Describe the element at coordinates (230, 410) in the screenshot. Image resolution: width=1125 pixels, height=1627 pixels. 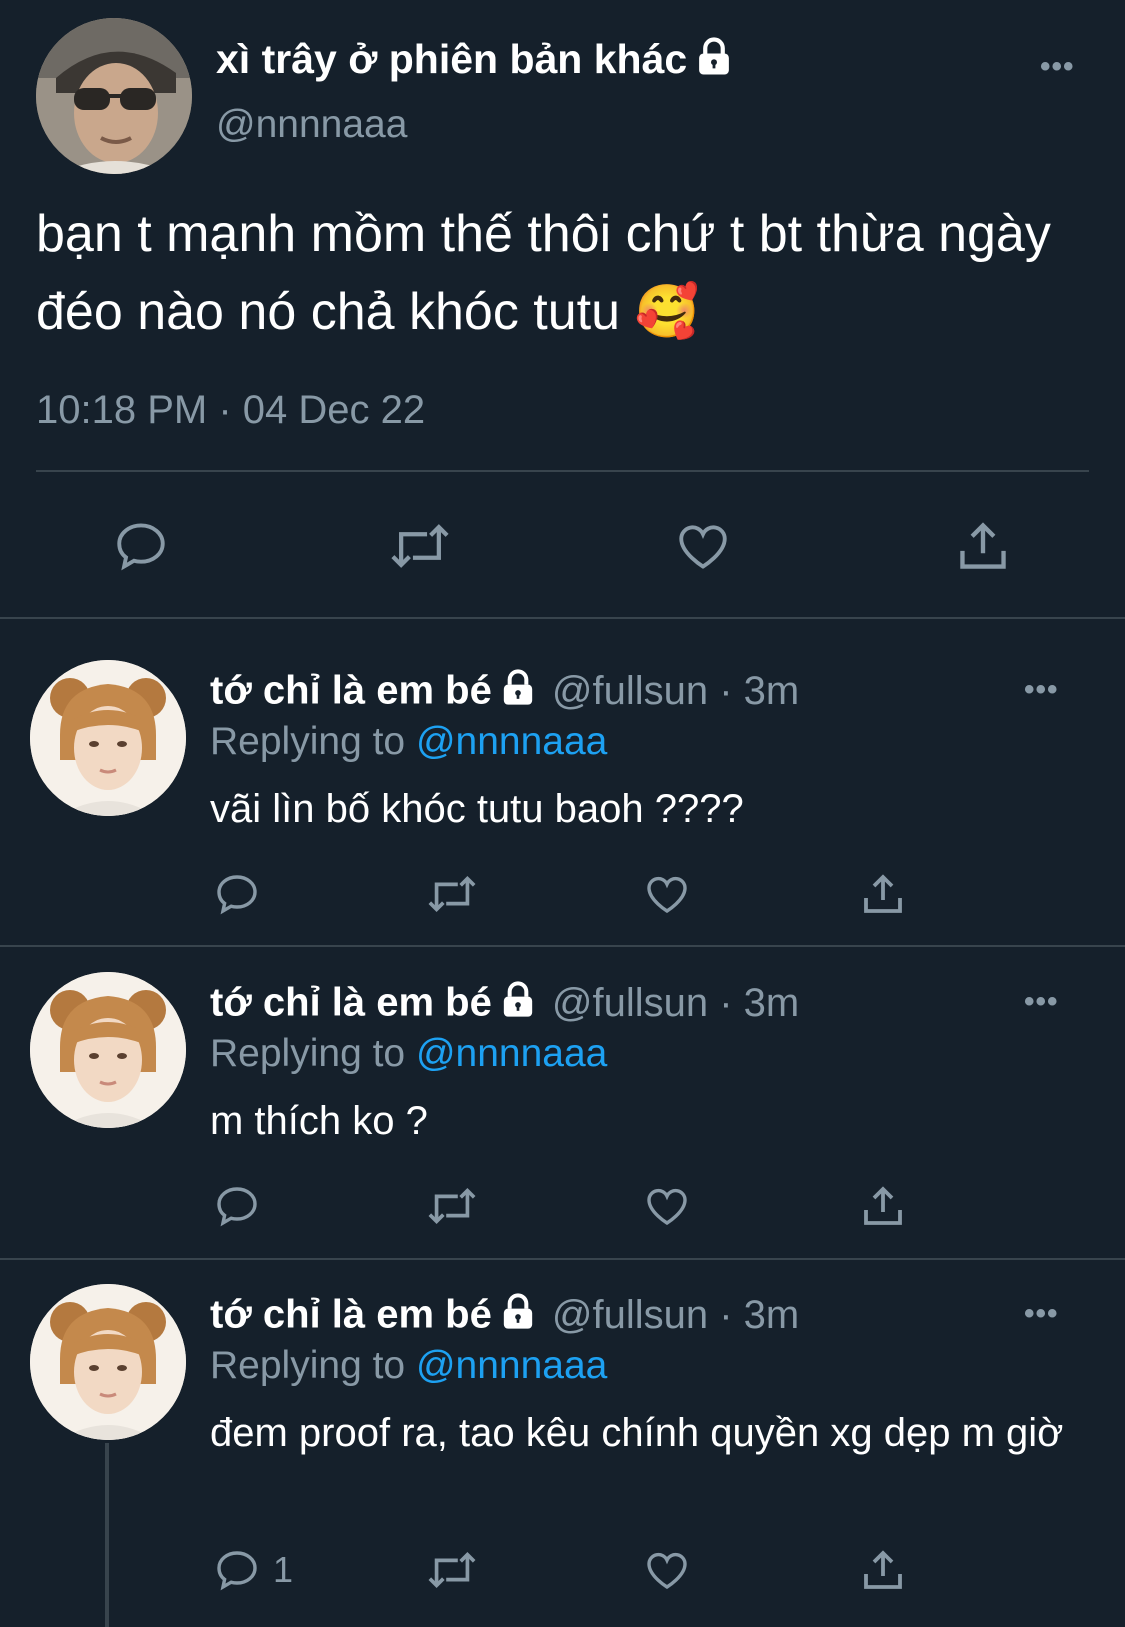
I see `tweet-timestamp: 10:18 PM · 04 Dec 22` at that location.